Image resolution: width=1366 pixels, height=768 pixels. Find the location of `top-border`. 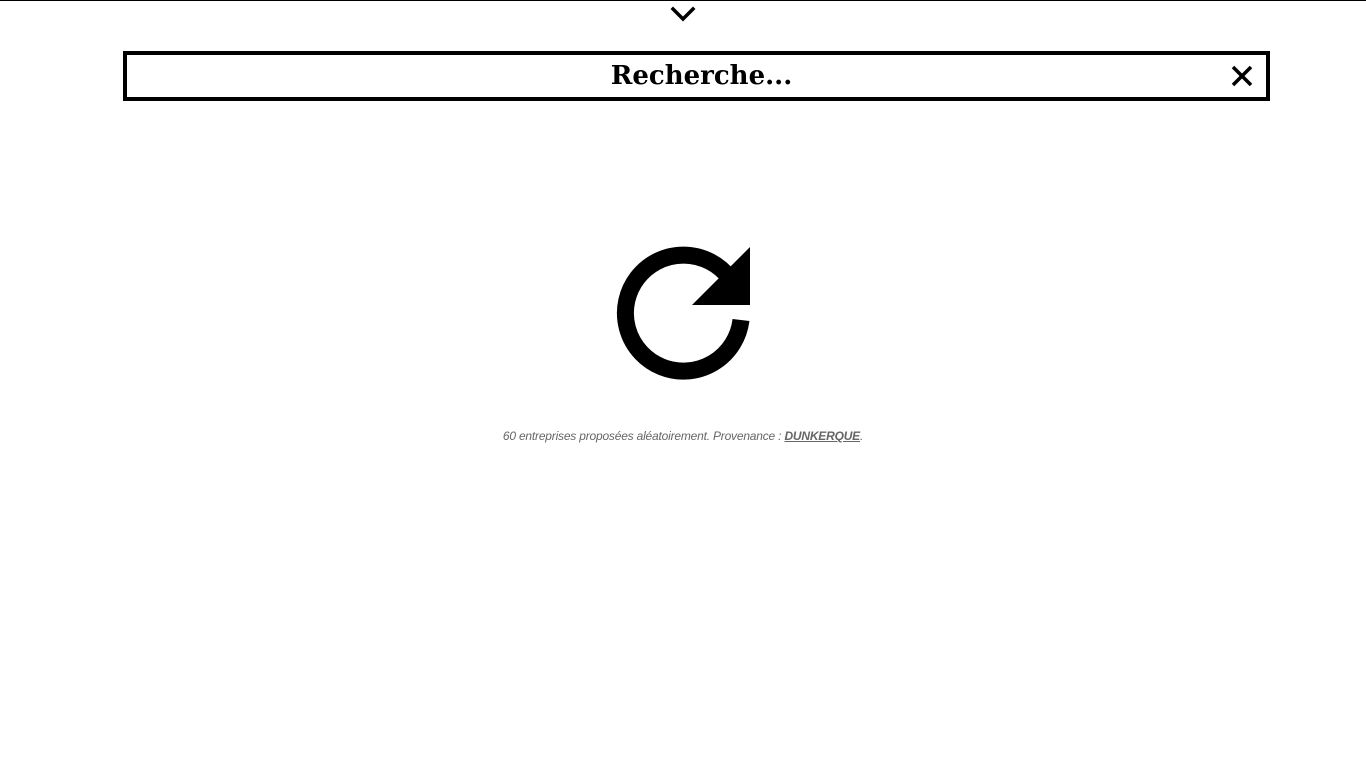

top-border is located at coordinates (683, 0).